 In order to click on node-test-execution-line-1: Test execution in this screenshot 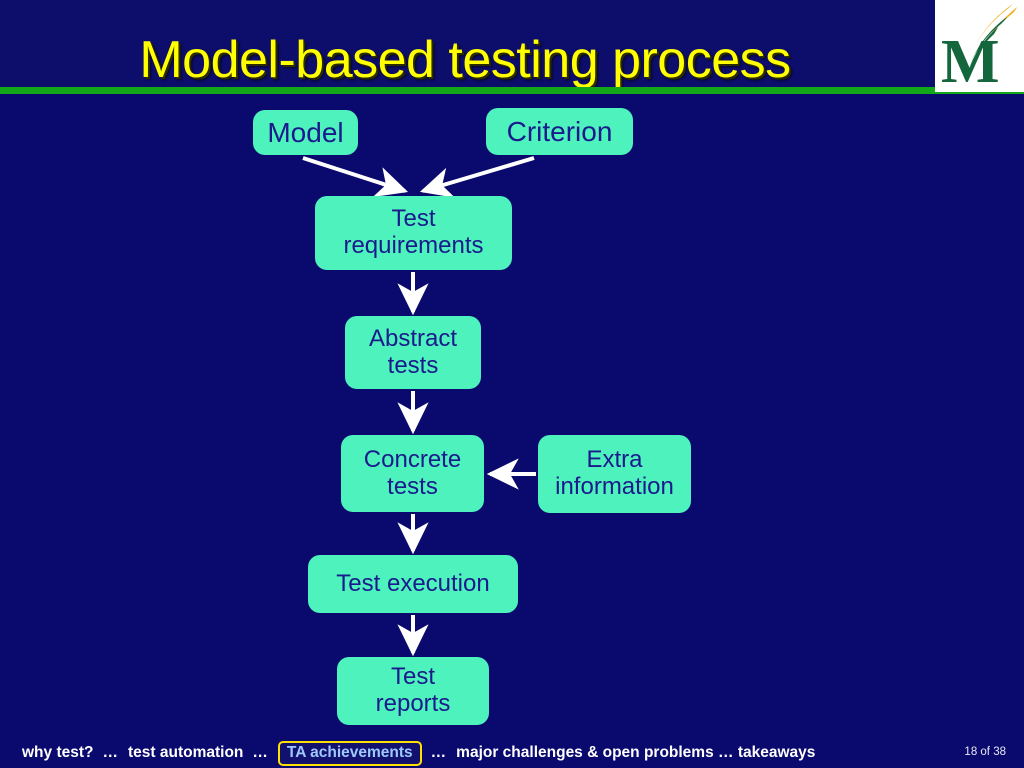, I will do `click(413, 583)`.